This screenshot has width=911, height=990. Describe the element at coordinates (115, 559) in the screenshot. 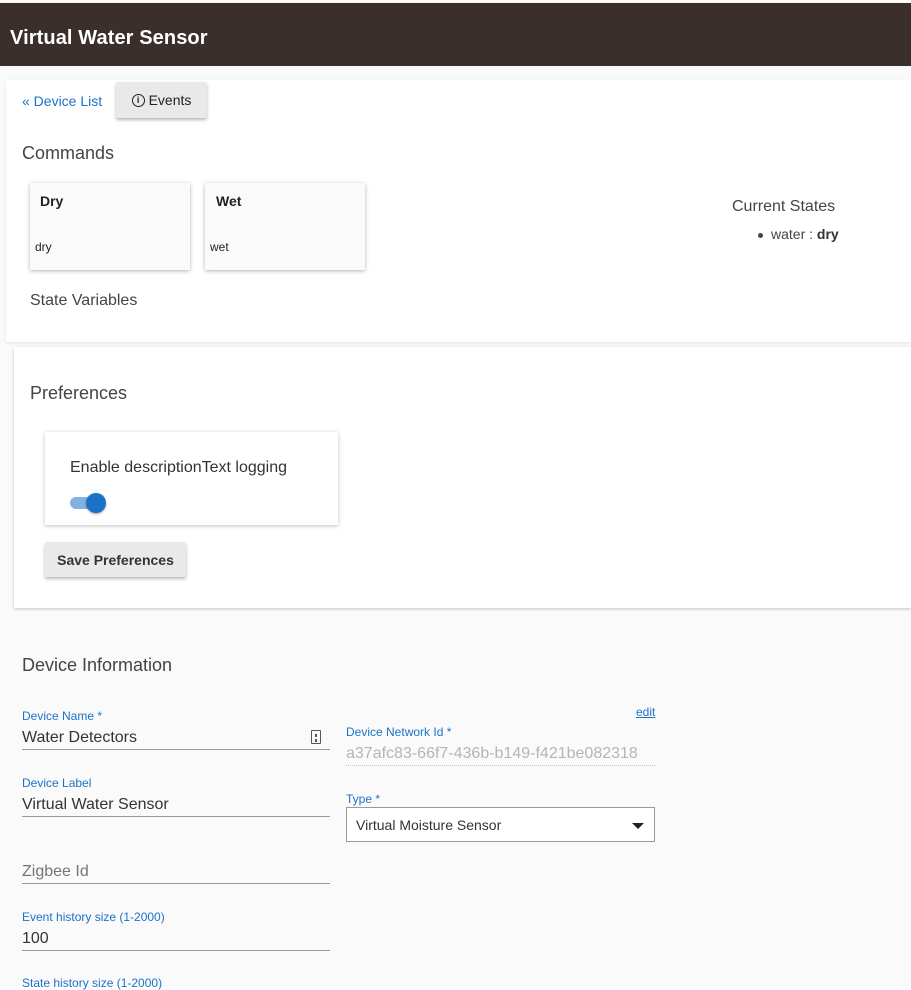

I see `save-preferences-button: Save Preferences` at that location.